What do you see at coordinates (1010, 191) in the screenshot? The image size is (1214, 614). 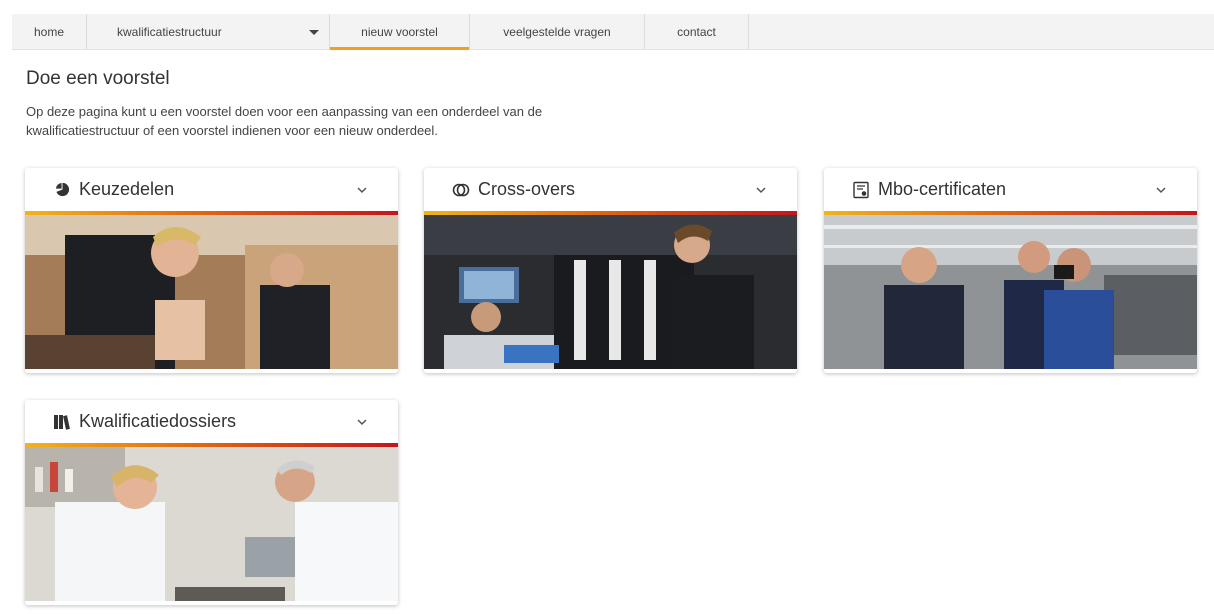 I see `card-header: Mbo-certificaten` at bounding box center [1010, 191].